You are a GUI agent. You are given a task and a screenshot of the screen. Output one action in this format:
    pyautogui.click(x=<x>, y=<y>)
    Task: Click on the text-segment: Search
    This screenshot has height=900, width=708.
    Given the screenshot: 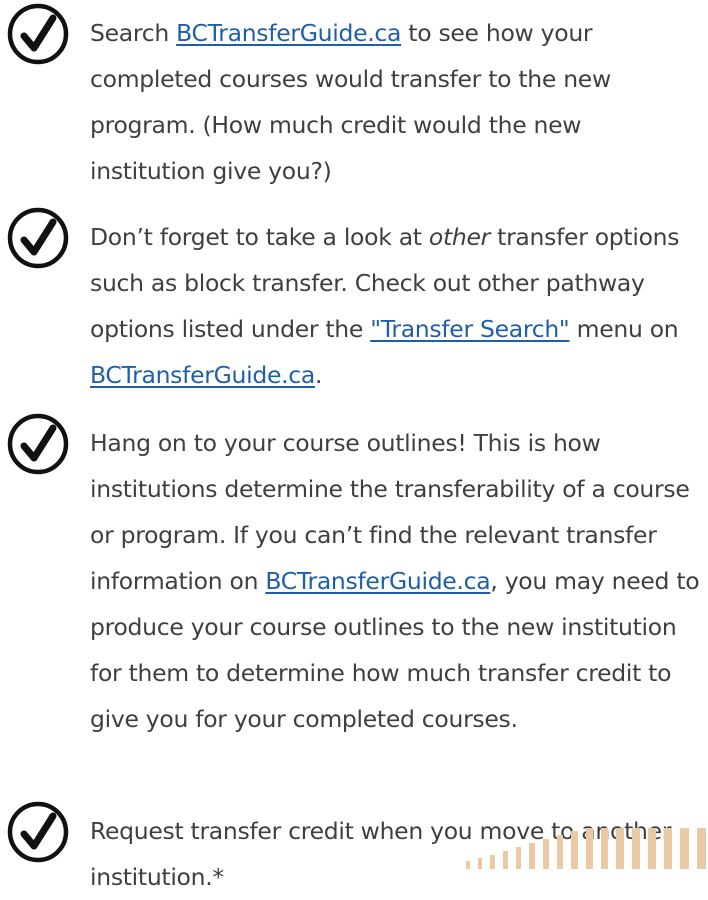 What is the action you would take?
    pyautogui.click(x=133, y=33)
    